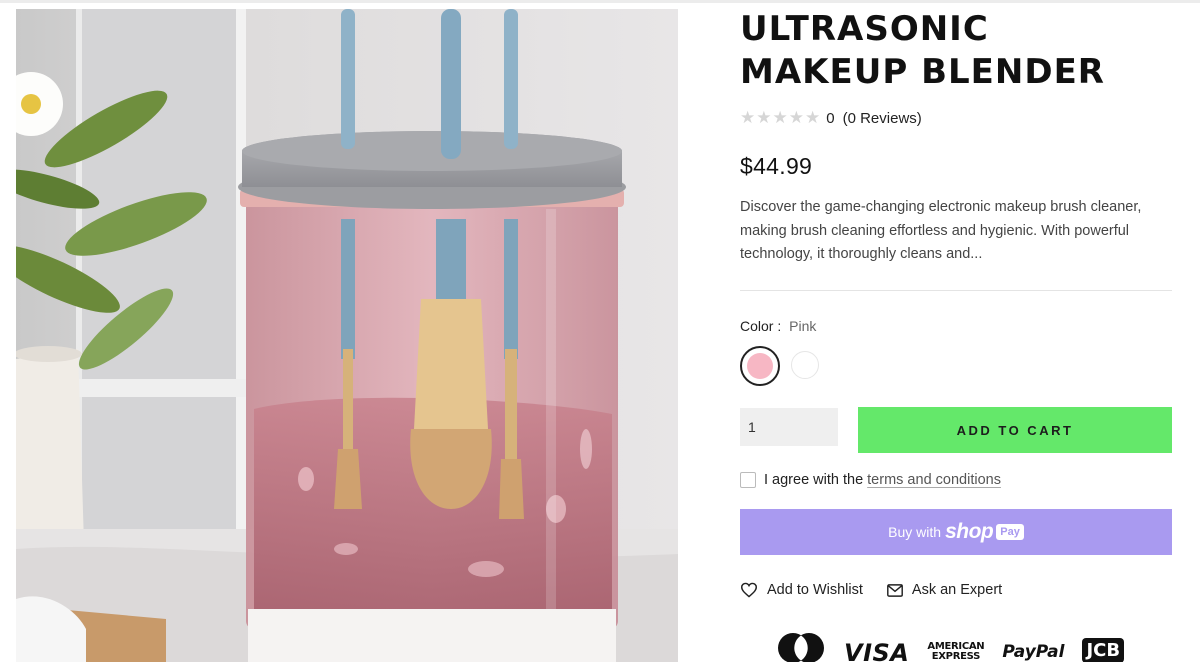 The image size is (1200, 662). What do you see at coordinates (883, 590) in the screenshot?
I see `secondary-actions: Add to Wishlist Ask an Expert` at bounding box center [883, 590].